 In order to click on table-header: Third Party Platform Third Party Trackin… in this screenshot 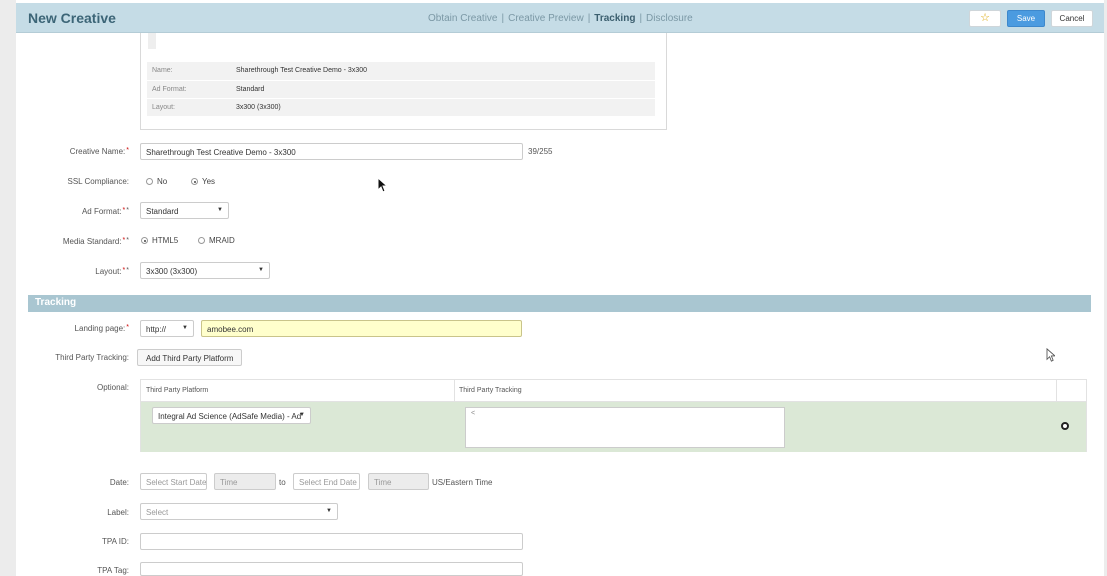, I will do `click(613, 391)`.